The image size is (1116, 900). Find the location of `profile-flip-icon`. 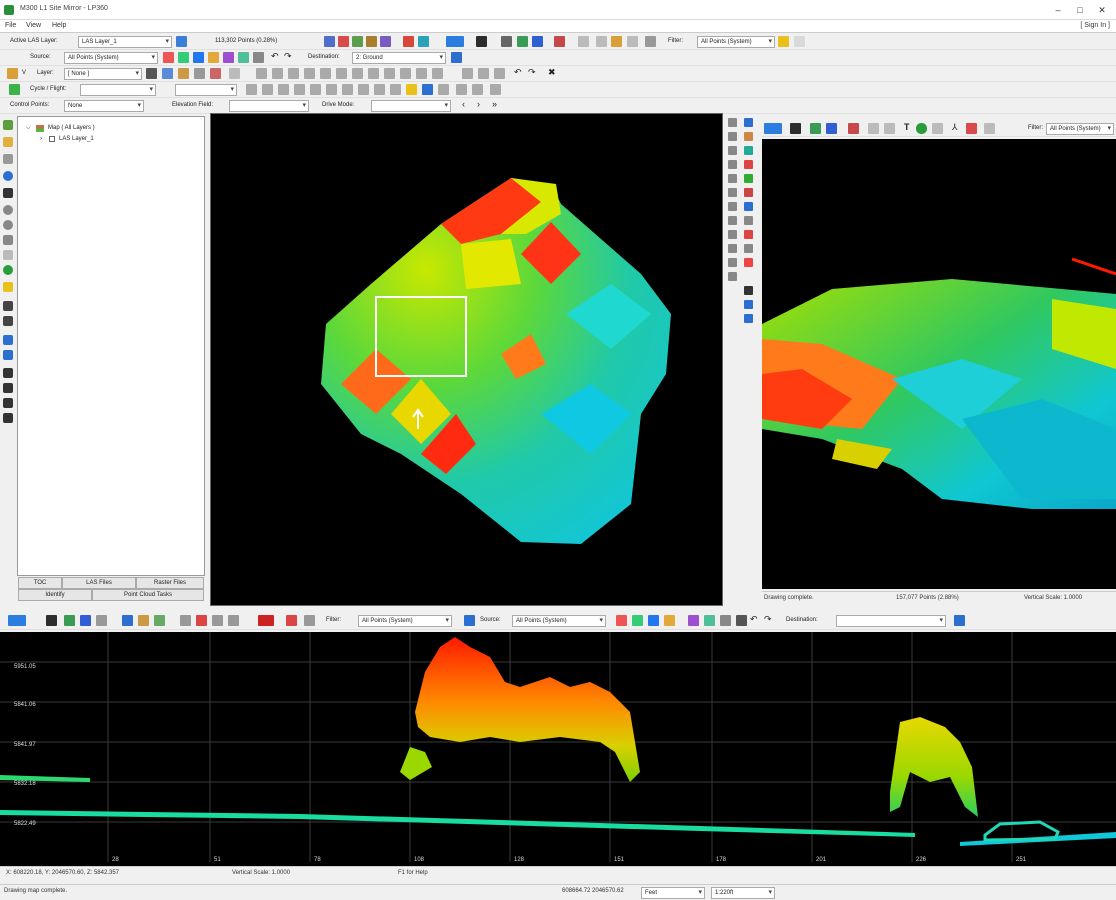

profile-flip-icon is located at coordinates (201, 620).